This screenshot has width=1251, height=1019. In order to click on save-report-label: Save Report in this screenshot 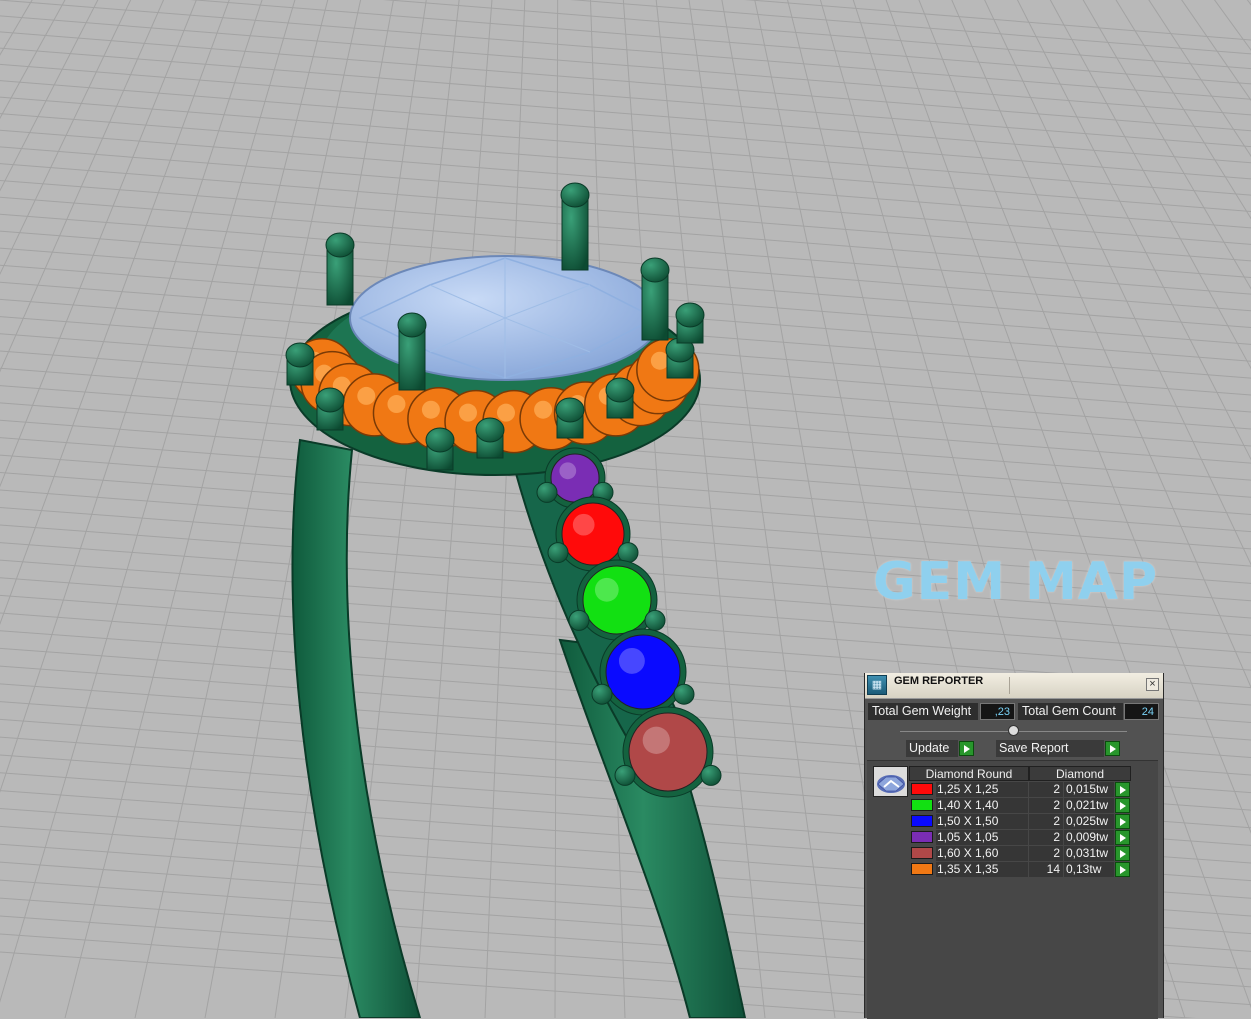, I will do `click(1050, 748)`.